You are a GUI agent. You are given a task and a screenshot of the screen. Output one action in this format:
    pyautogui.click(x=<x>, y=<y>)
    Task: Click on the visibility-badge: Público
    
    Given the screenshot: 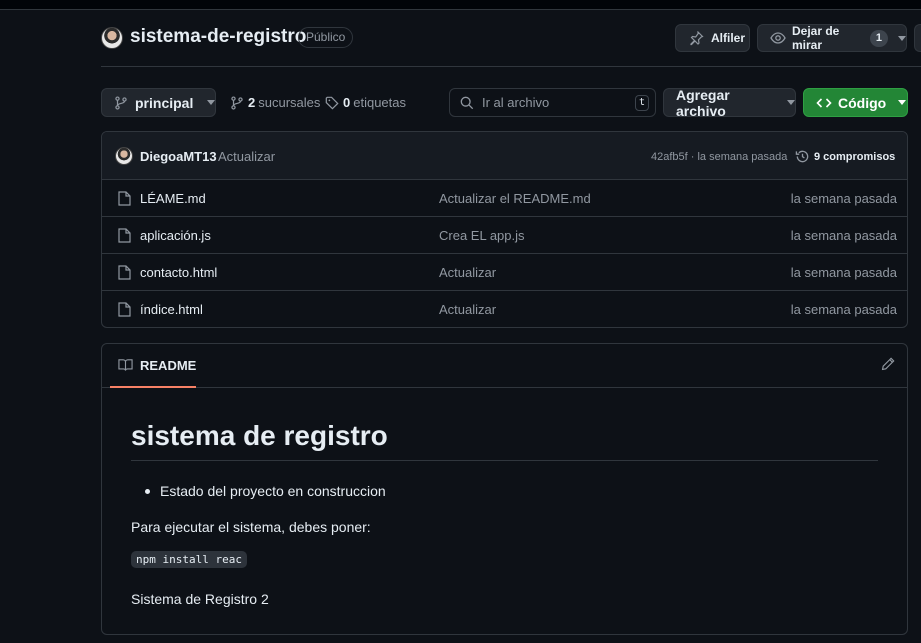 What is the action you would take?
    pyautogui.click(x=326, y=37)
    